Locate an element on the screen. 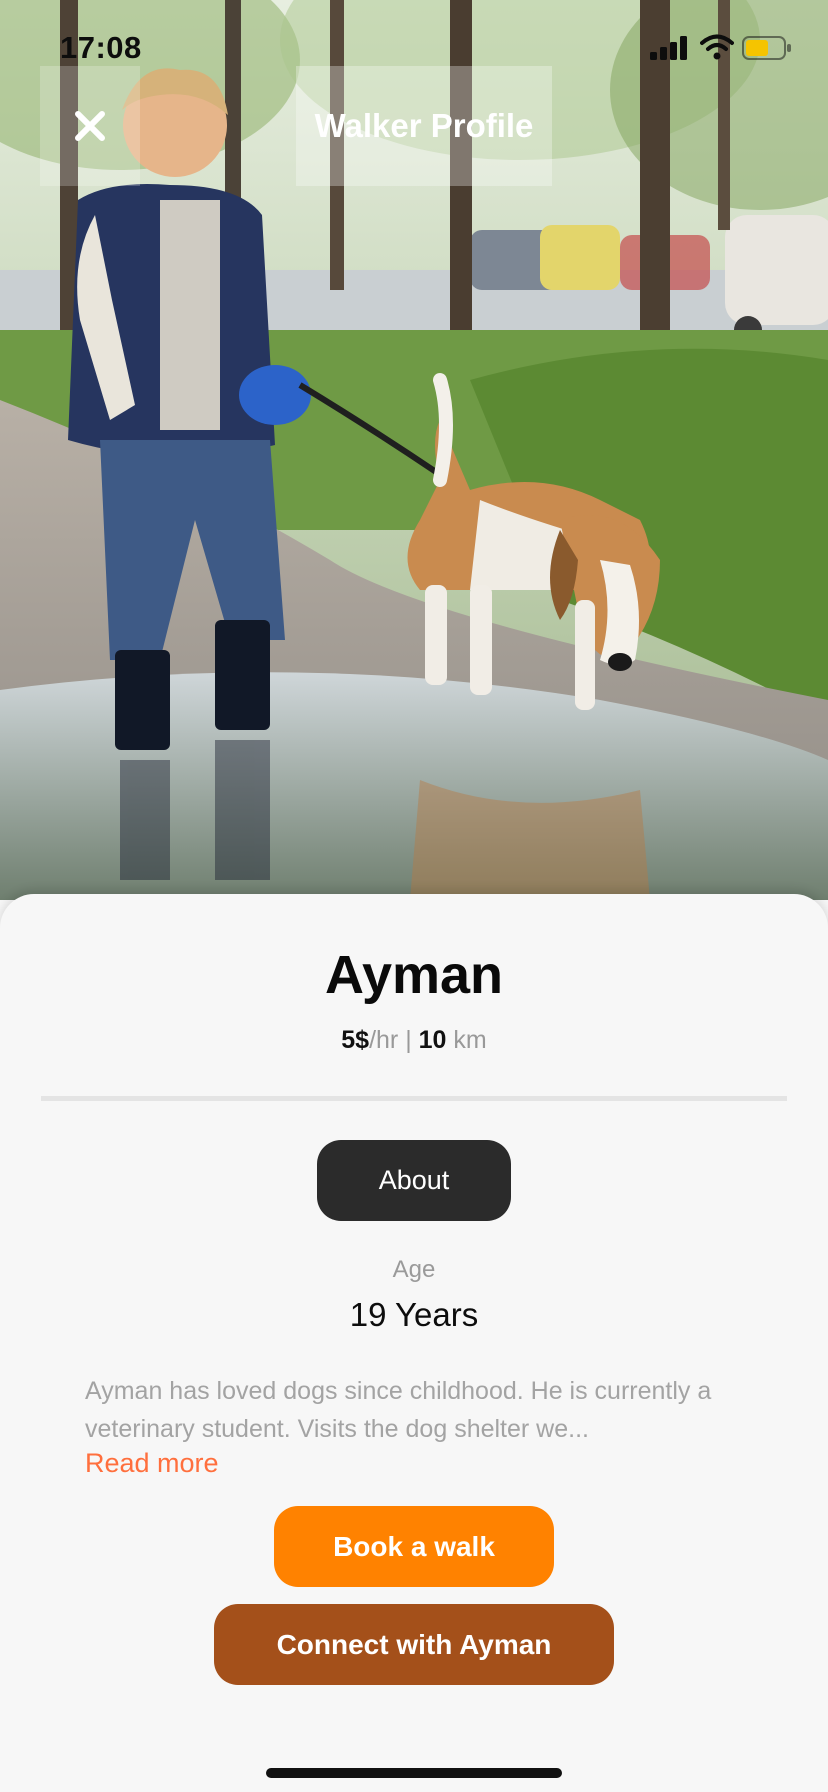  walker-name: Ayman is located at coordinates (414, 975).